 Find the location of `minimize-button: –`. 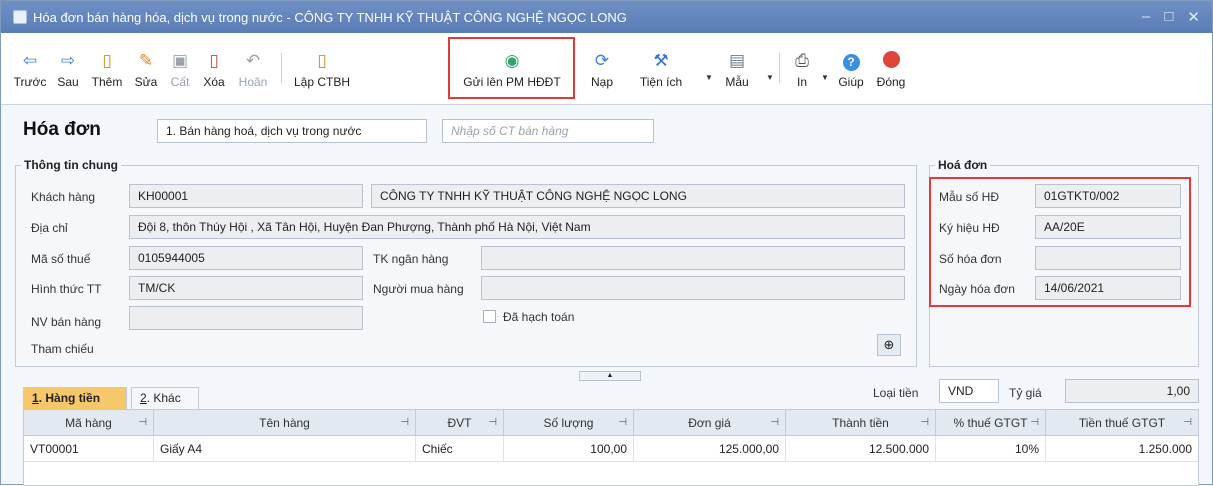

minimize-button: – is located at coordinates (1146, 17).